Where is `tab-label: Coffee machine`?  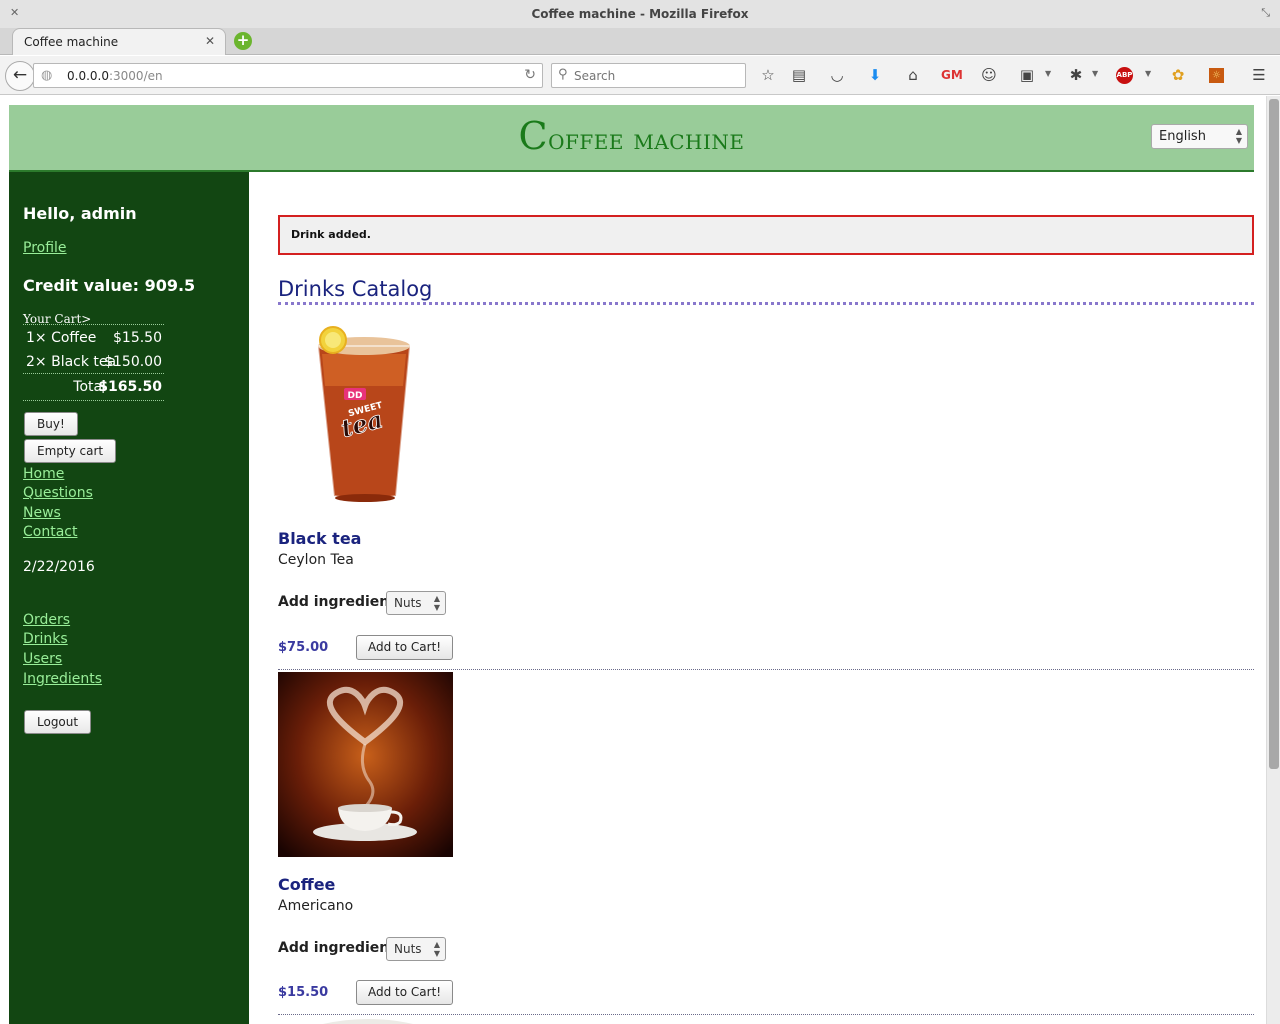
tab-label: Coffee machine is located at coordinates (71, 42).